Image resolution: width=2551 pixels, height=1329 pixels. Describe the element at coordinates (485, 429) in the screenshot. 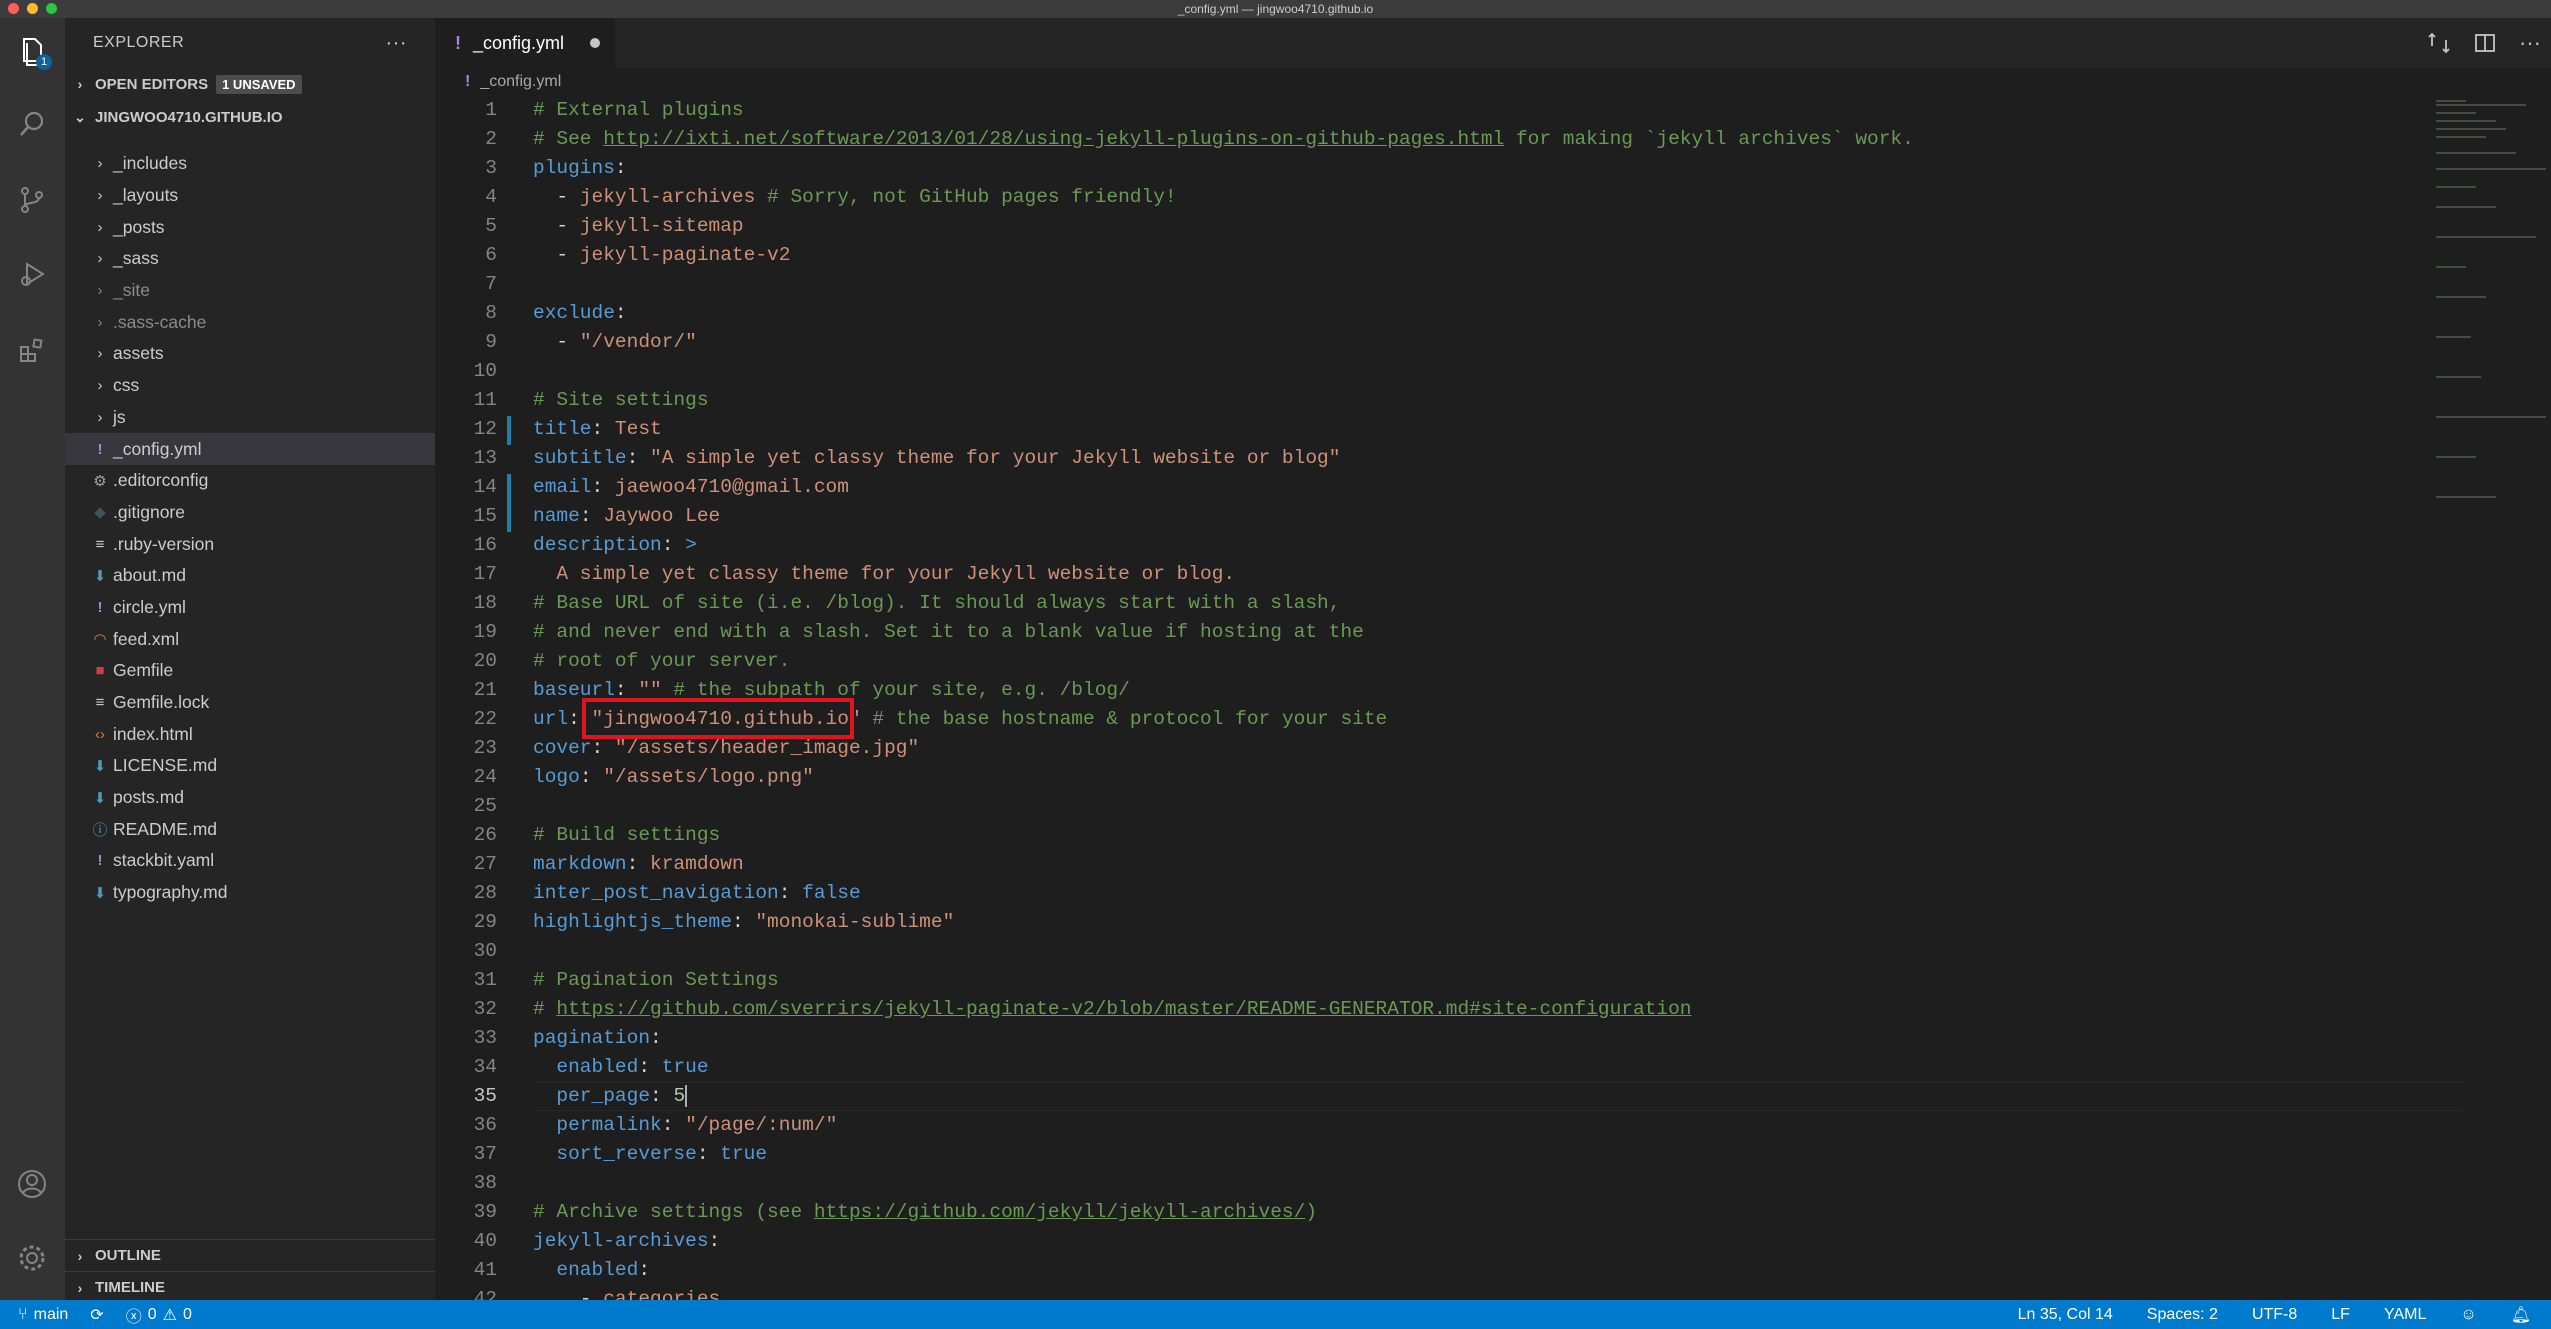

I see `line-number: 12` at that location.